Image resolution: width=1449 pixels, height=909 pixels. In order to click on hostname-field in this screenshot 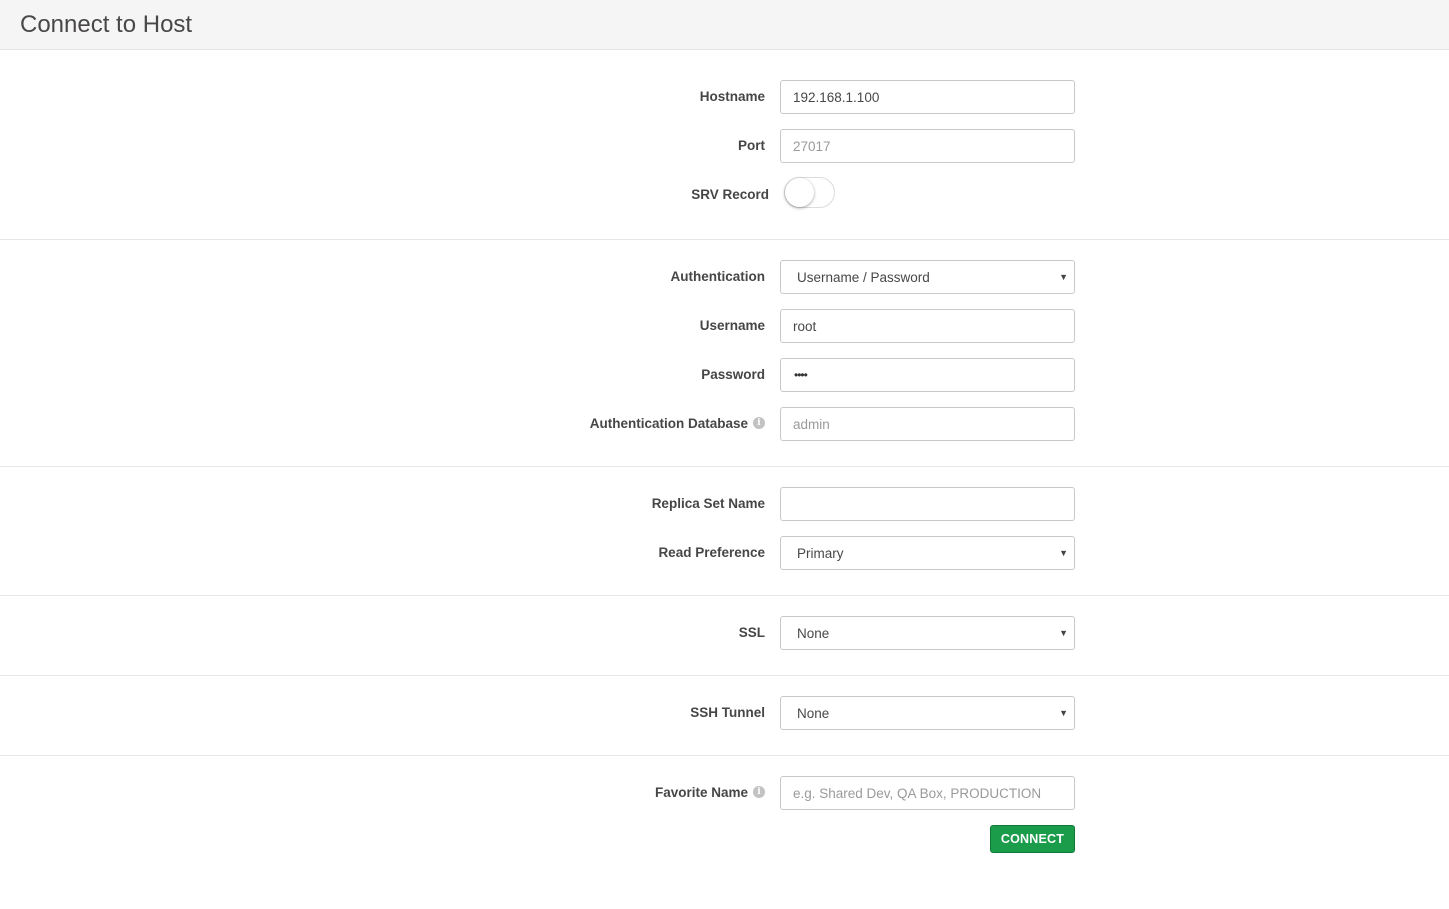, I will do `click(927, 97)`.